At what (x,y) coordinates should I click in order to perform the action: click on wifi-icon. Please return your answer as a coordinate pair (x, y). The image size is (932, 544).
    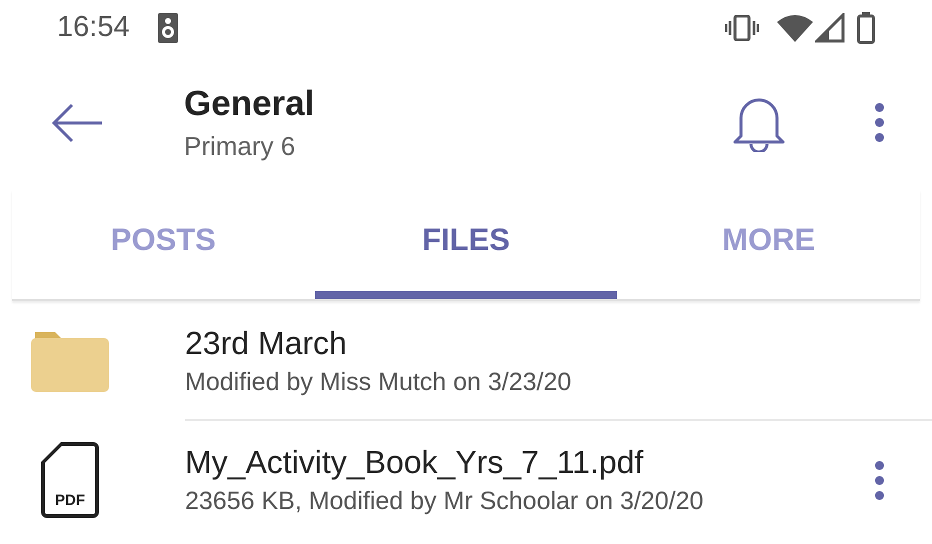
    Looking at the image, I should click on (795, 28).